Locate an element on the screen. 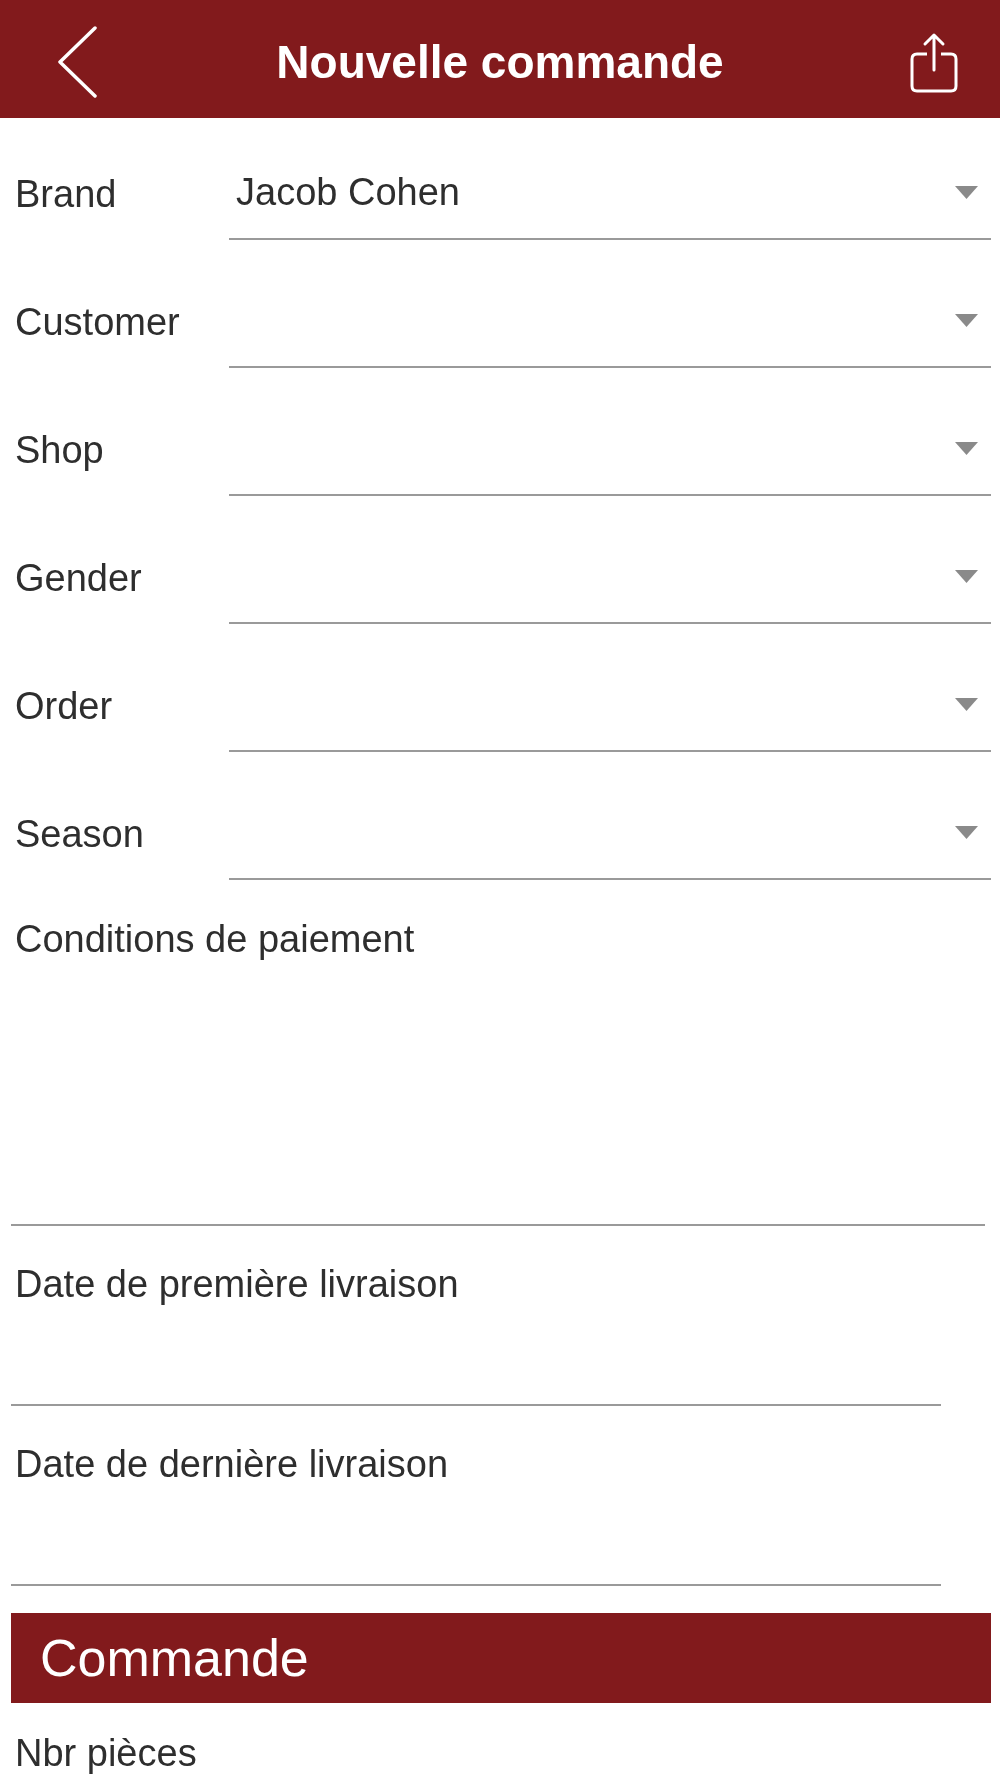 Image resolution: width=1000 pixels, height=1778 pixels. field-label: Nbr pièces is located at coordinates (105, 1753).